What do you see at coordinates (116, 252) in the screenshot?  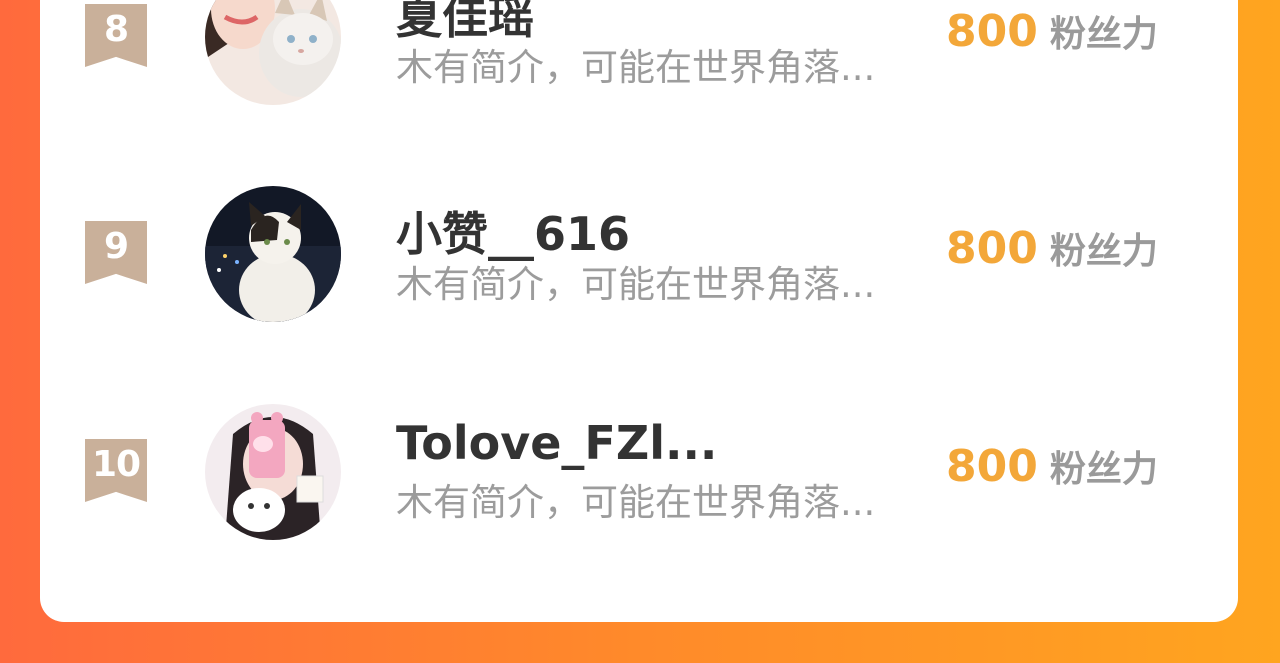 I see `rank-badge: 9` at bounding box center [116, 252].